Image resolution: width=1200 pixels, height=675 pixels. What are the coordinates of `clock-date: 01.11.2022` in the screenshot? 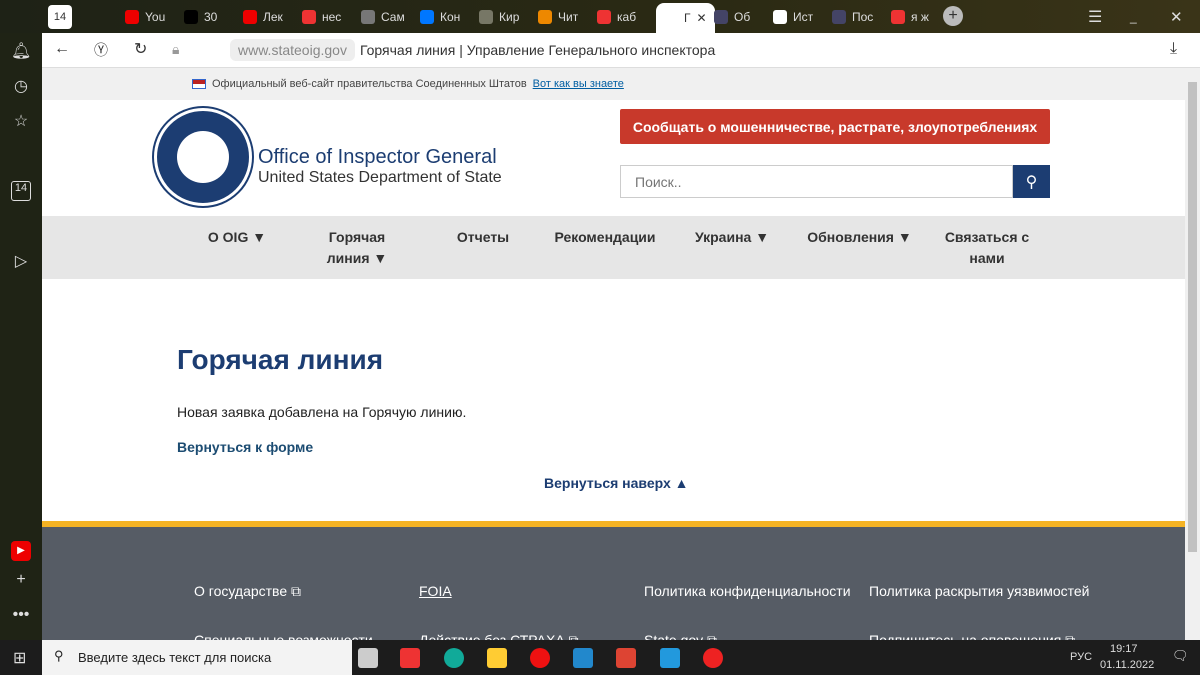 It's located at (1127, 665).